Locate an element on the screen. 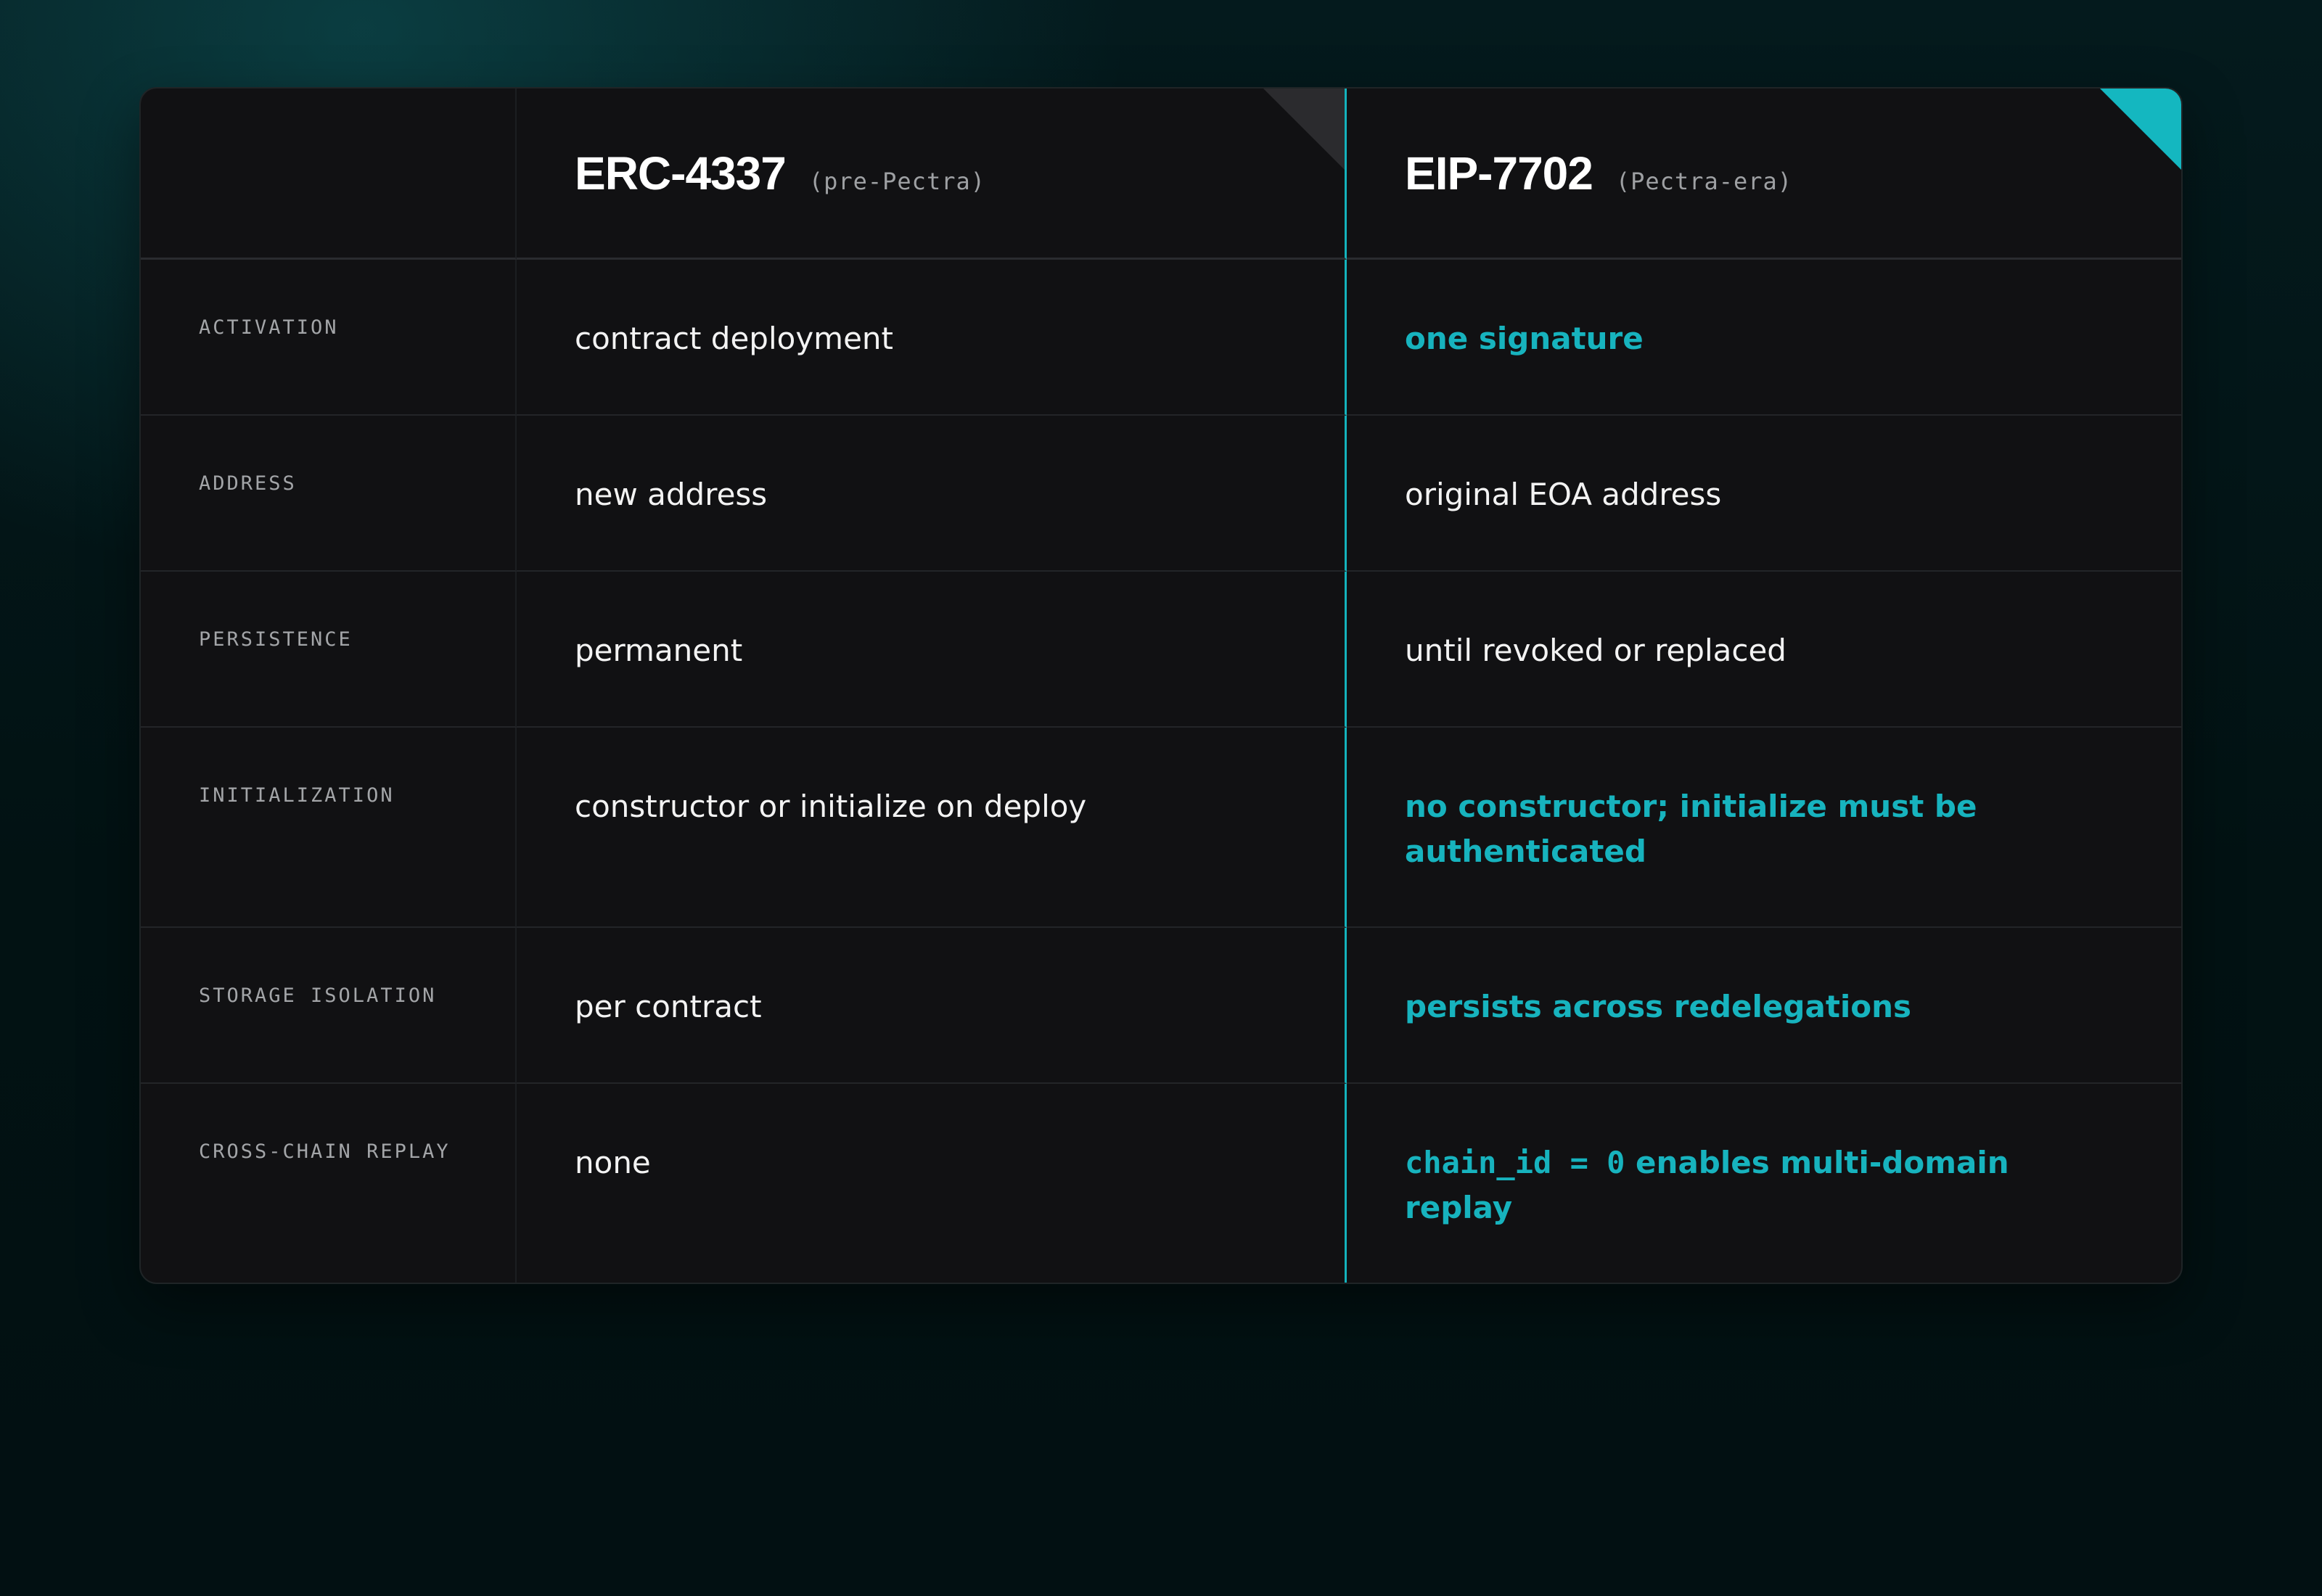 The image size is (2322, 1596). column-subtitle: (Pectra-era) is located at coordinates (1704, 181).